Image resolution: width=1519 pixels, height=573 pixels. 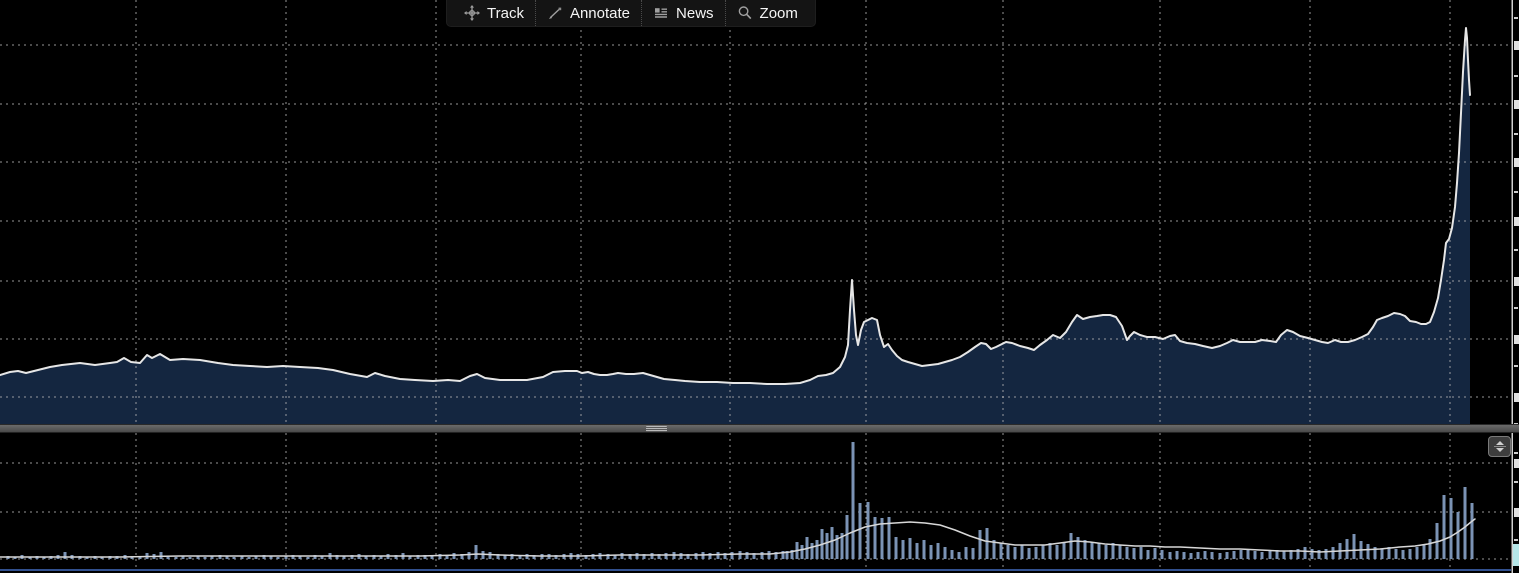 What do you see at coordinates (1515, 286) in the screenshot?
I see `price-axis` at bounding box center [1515, 286].